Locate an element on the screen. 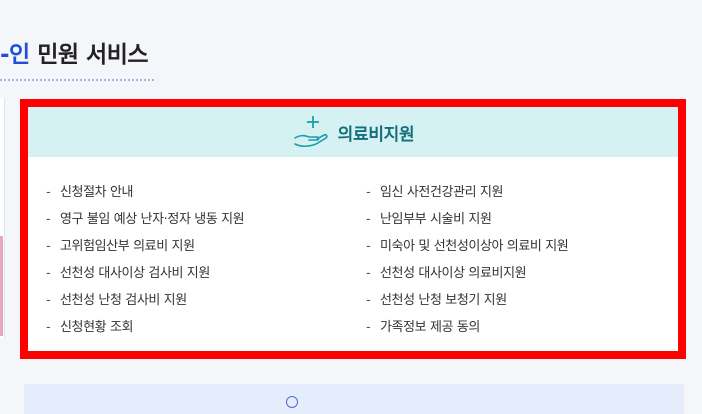 This screenshot has width=702, height=414. service-link: - 선천성 난청 보청기 지원 is located at coordinates (467, 300).